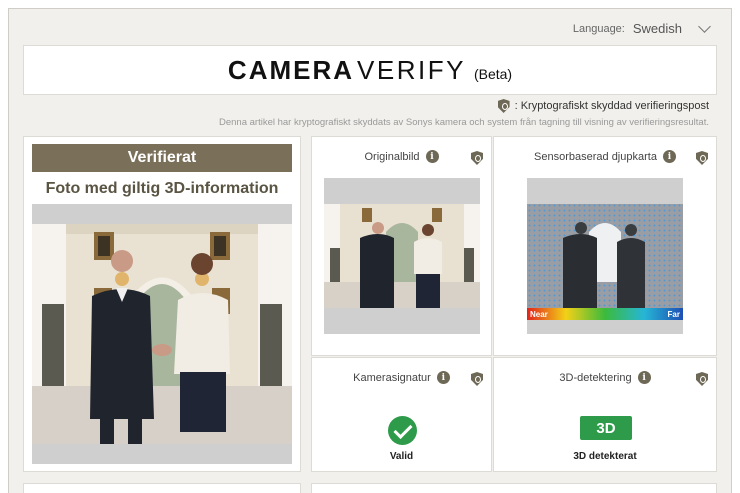  What do you see at coordinates (401, 456) in the screenshot?
I see `signature-result: Valid` at bounding box center [401, 456].